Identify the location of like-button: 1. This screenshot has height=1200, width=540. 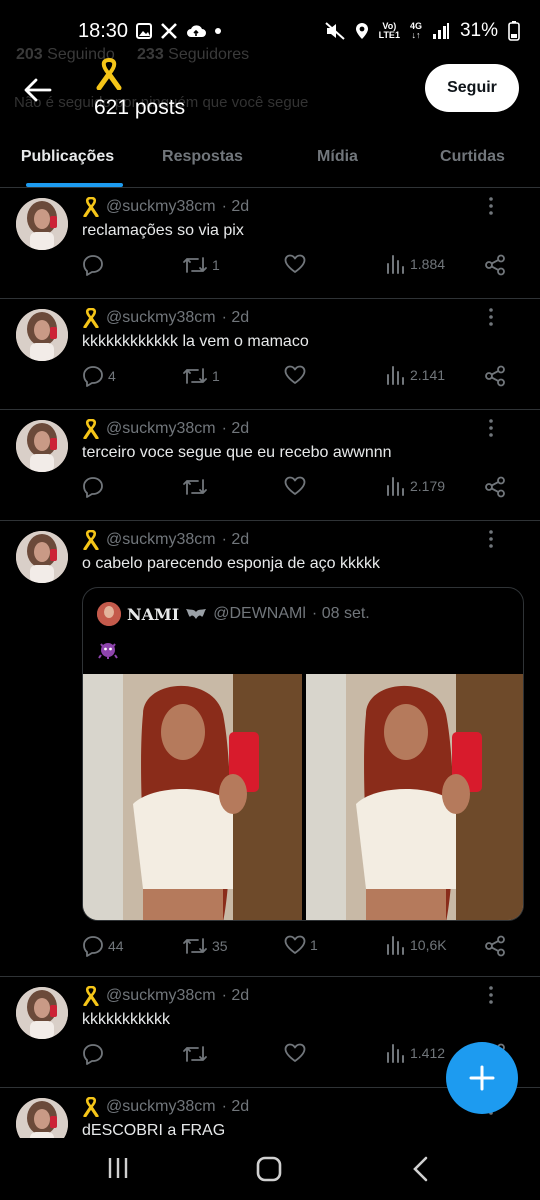
(301, 945).